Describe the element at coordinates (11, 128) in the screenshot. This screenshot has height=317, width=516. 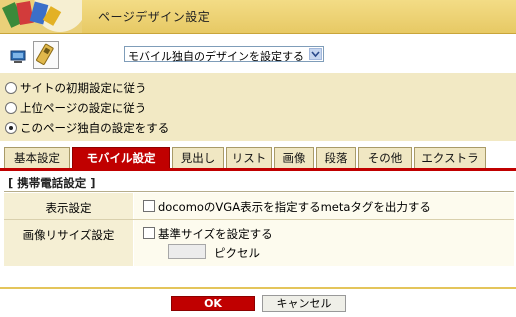
I see `radio-button-selected` at that location.